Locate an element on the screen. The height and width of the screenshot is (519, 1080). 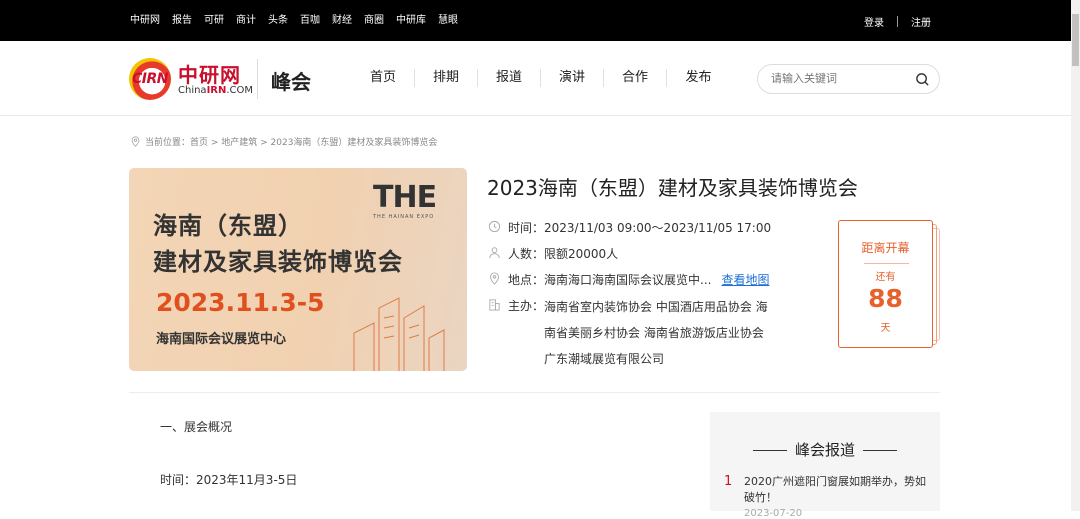
top-link-baika: 百咖 is located at coordinates (310, 21).